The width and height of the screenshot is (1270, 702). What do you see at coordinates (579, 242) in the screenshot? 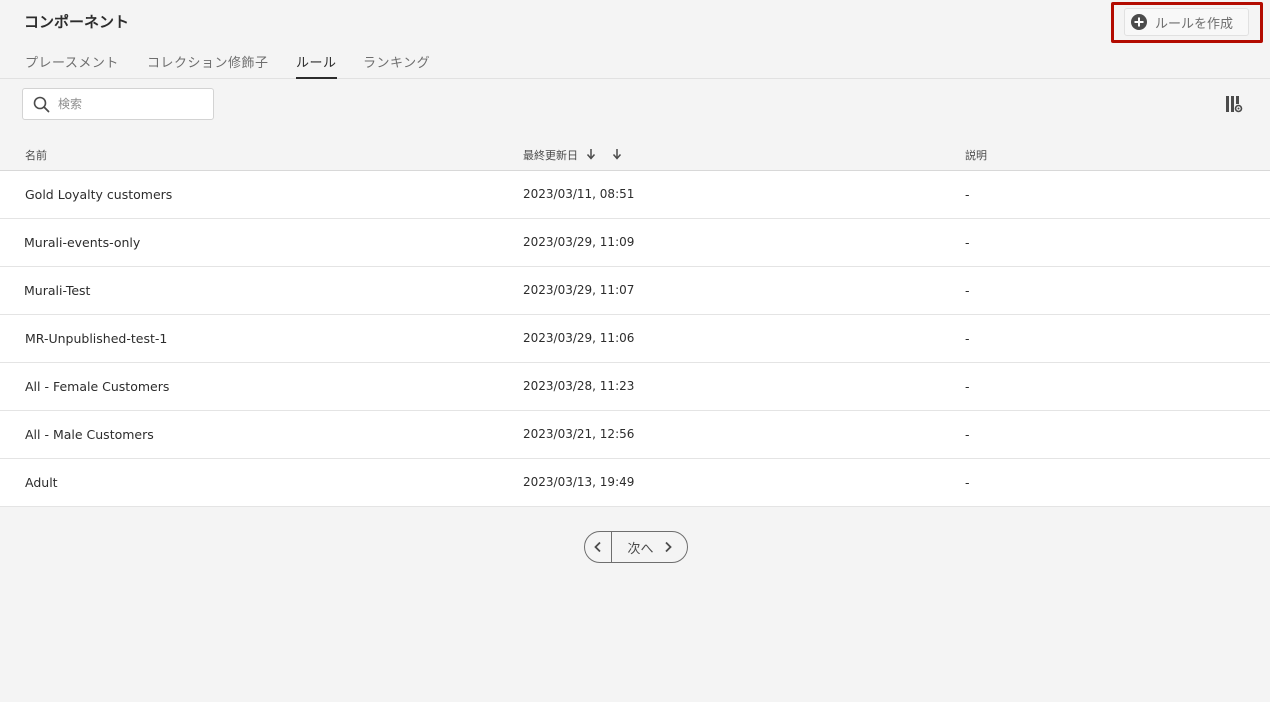
I see `row-modified: 2023/03/29, 11:09` at bounding box center [579, 242].